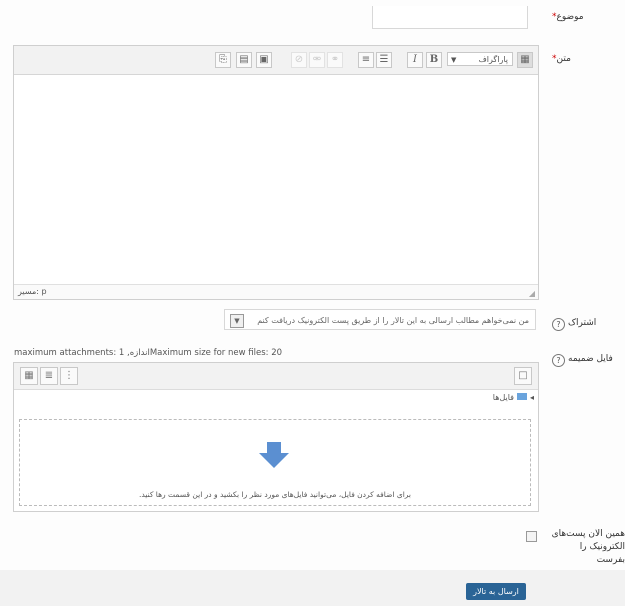 This screenshot has height=606, width=625. What do you see at coordinates (450, 17) in the screenshot?
I see `subject-input` at bounding box center [450, 17].